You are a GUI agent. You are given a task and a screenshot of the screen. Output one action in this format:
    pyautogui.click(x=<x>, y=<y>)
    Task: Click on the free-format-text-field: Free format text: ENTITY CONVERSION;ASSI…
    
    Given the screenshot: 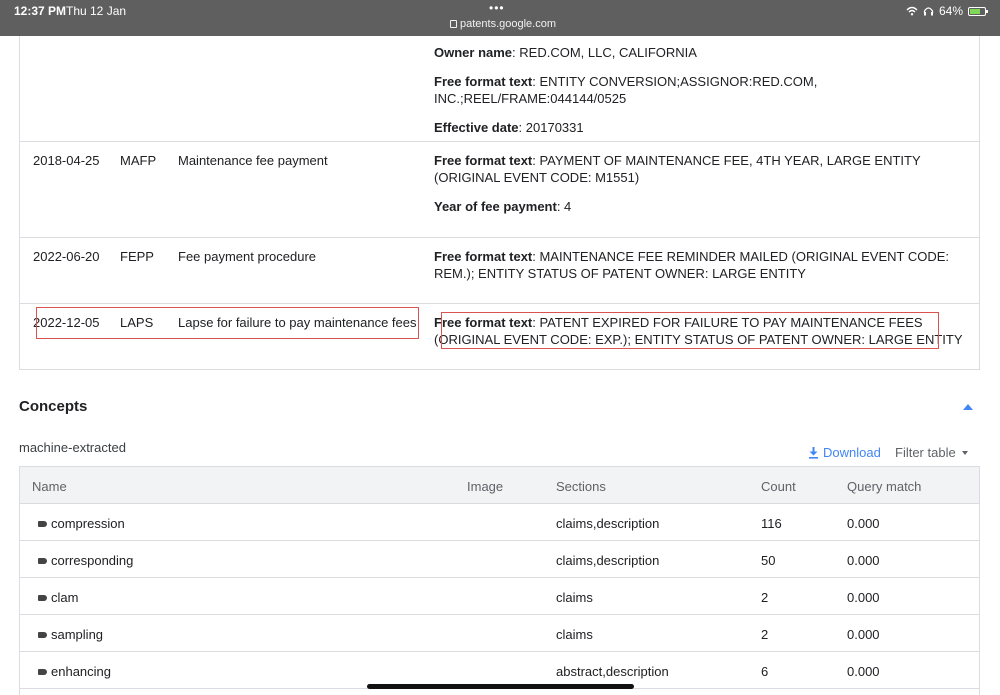 What is the action you would take?
    pyautogui.click(x=626, y=90)
    